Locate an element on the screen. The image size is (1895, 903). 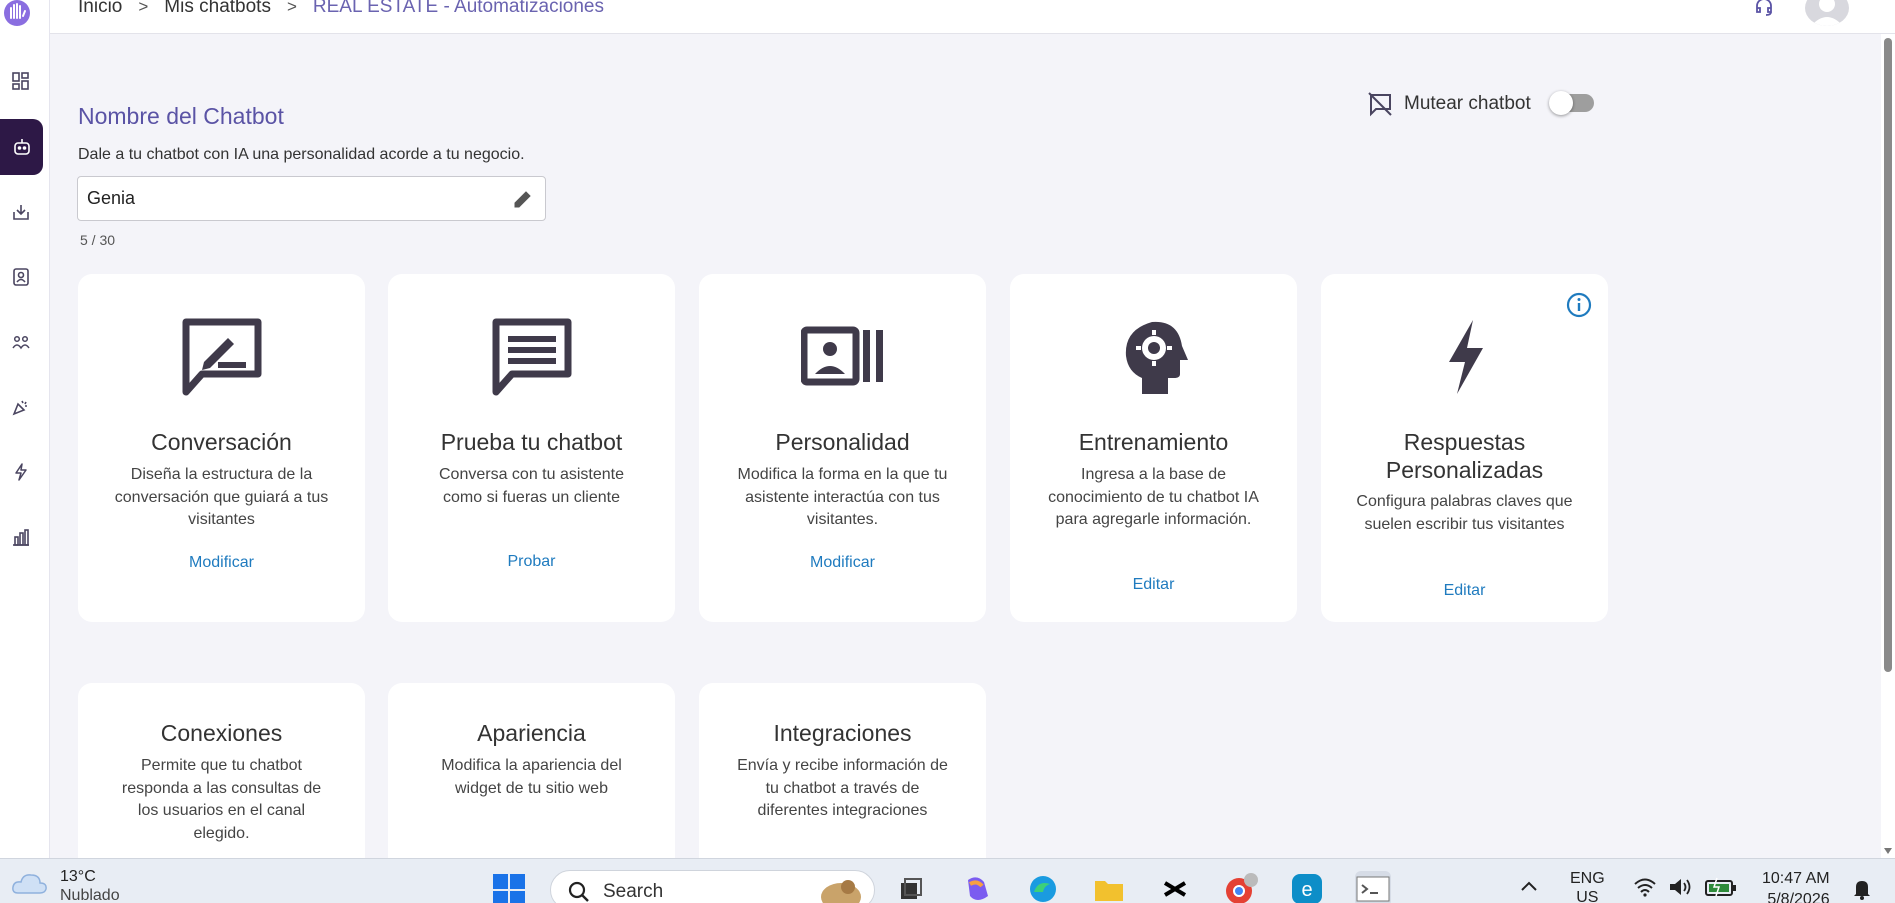
eset-app-icon: e is located at coordinates (1307, 887).